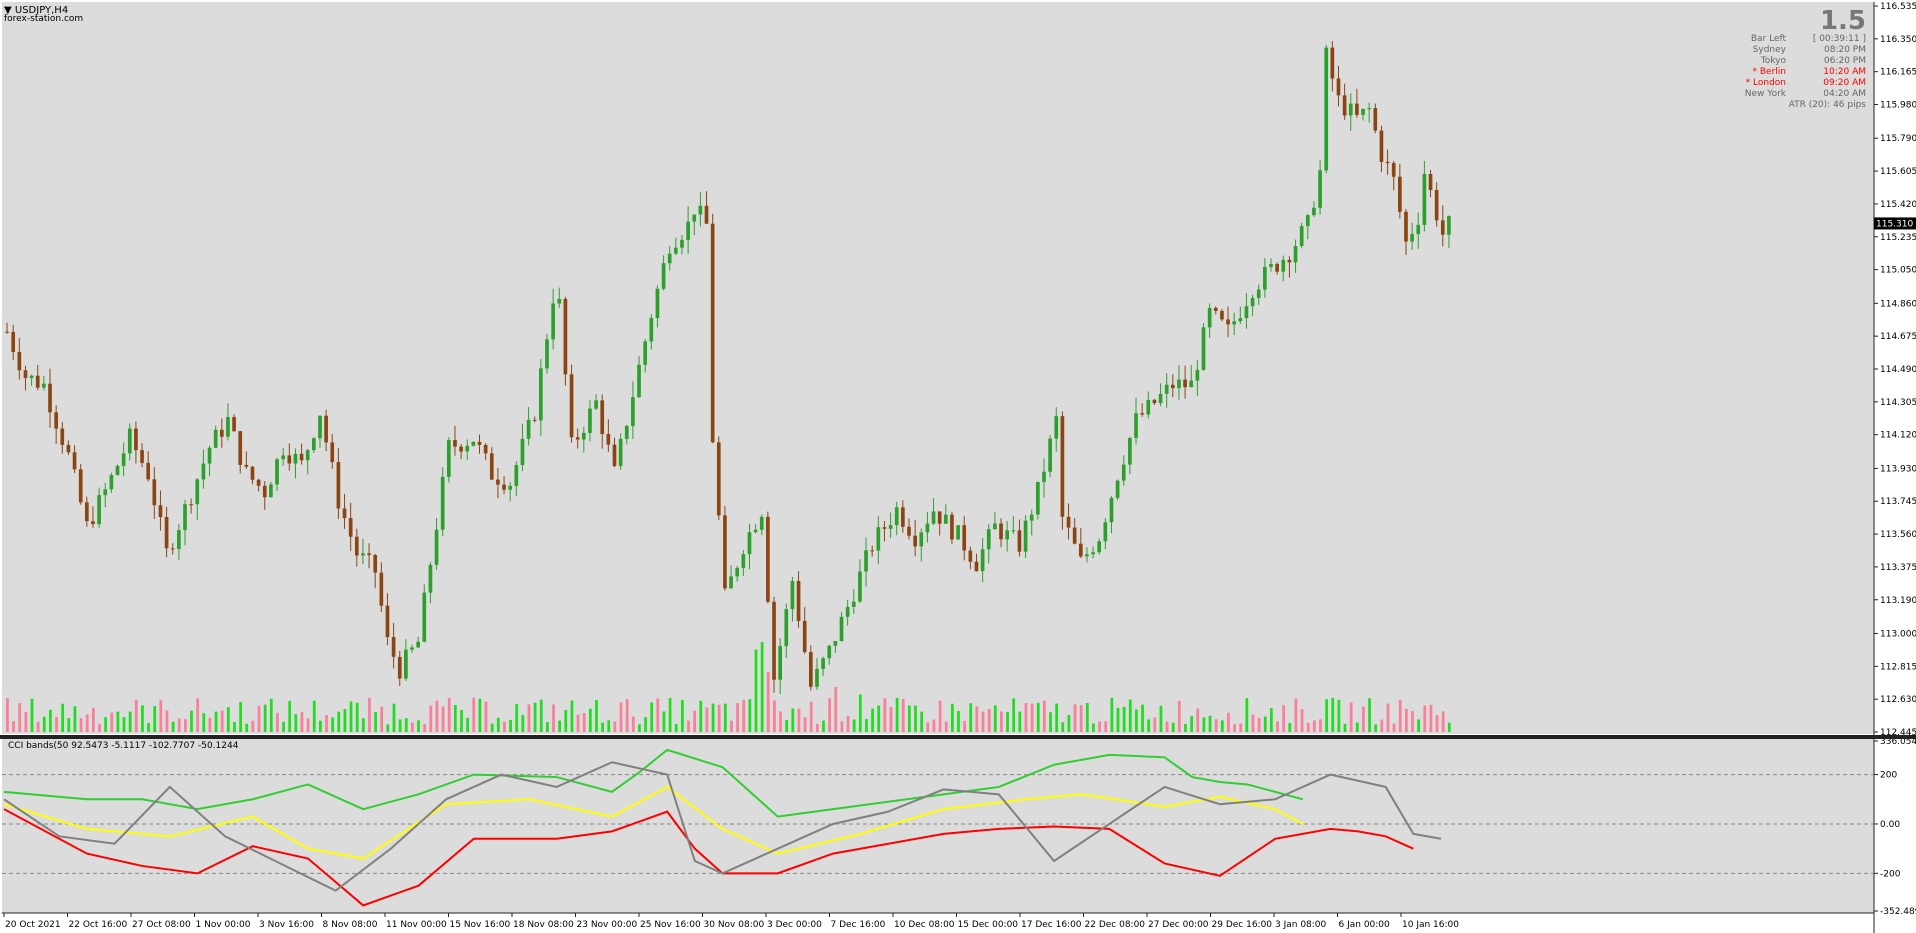  What do you see at coordinates (1898, 743) in the screenshot?
I see `cci-tick-label: 336.0543` at bounding box center [1898, 743].